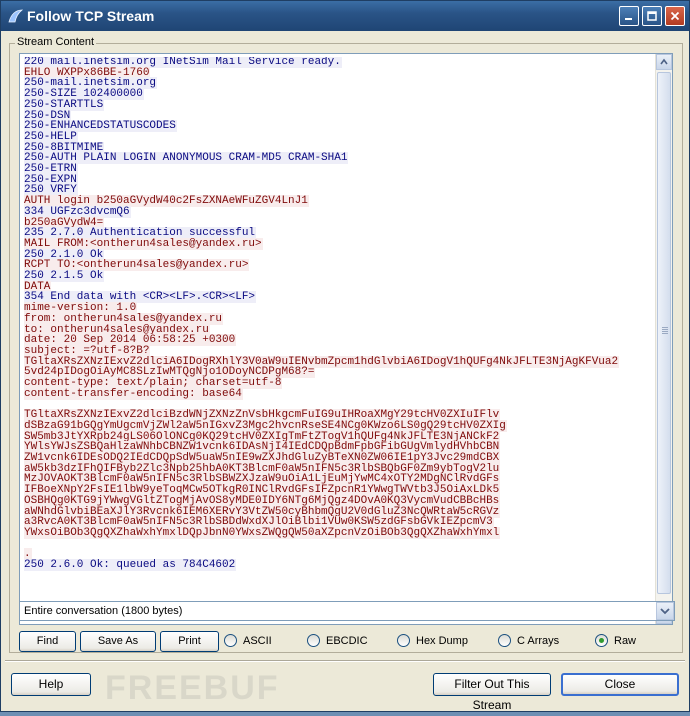 This screenshot has width=690, height=716. I want to click on format-radio-c-arrays: C Arrays, so click(529, 641).